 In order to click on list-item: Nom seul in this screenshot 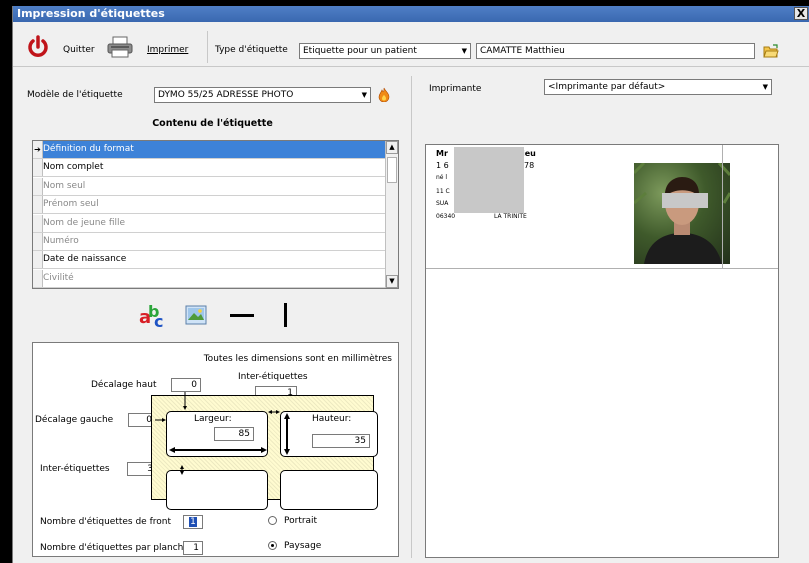, I will do `click(209, 186)`.